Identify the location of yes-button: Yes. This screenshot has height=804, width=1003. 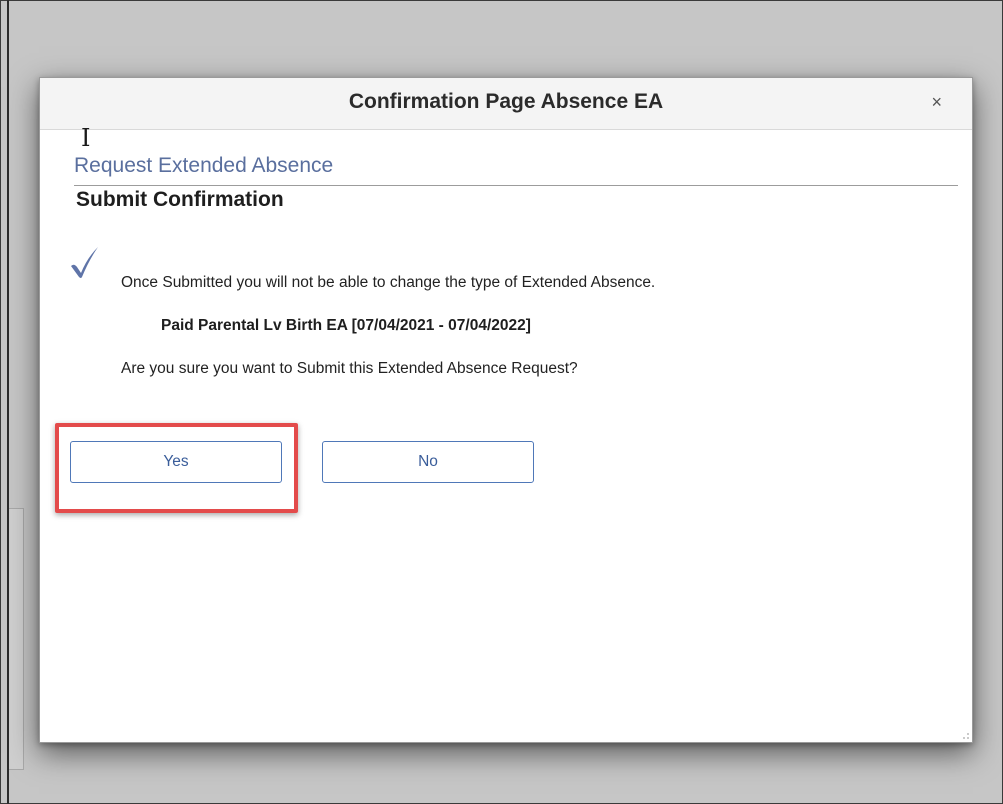
(176, 462).